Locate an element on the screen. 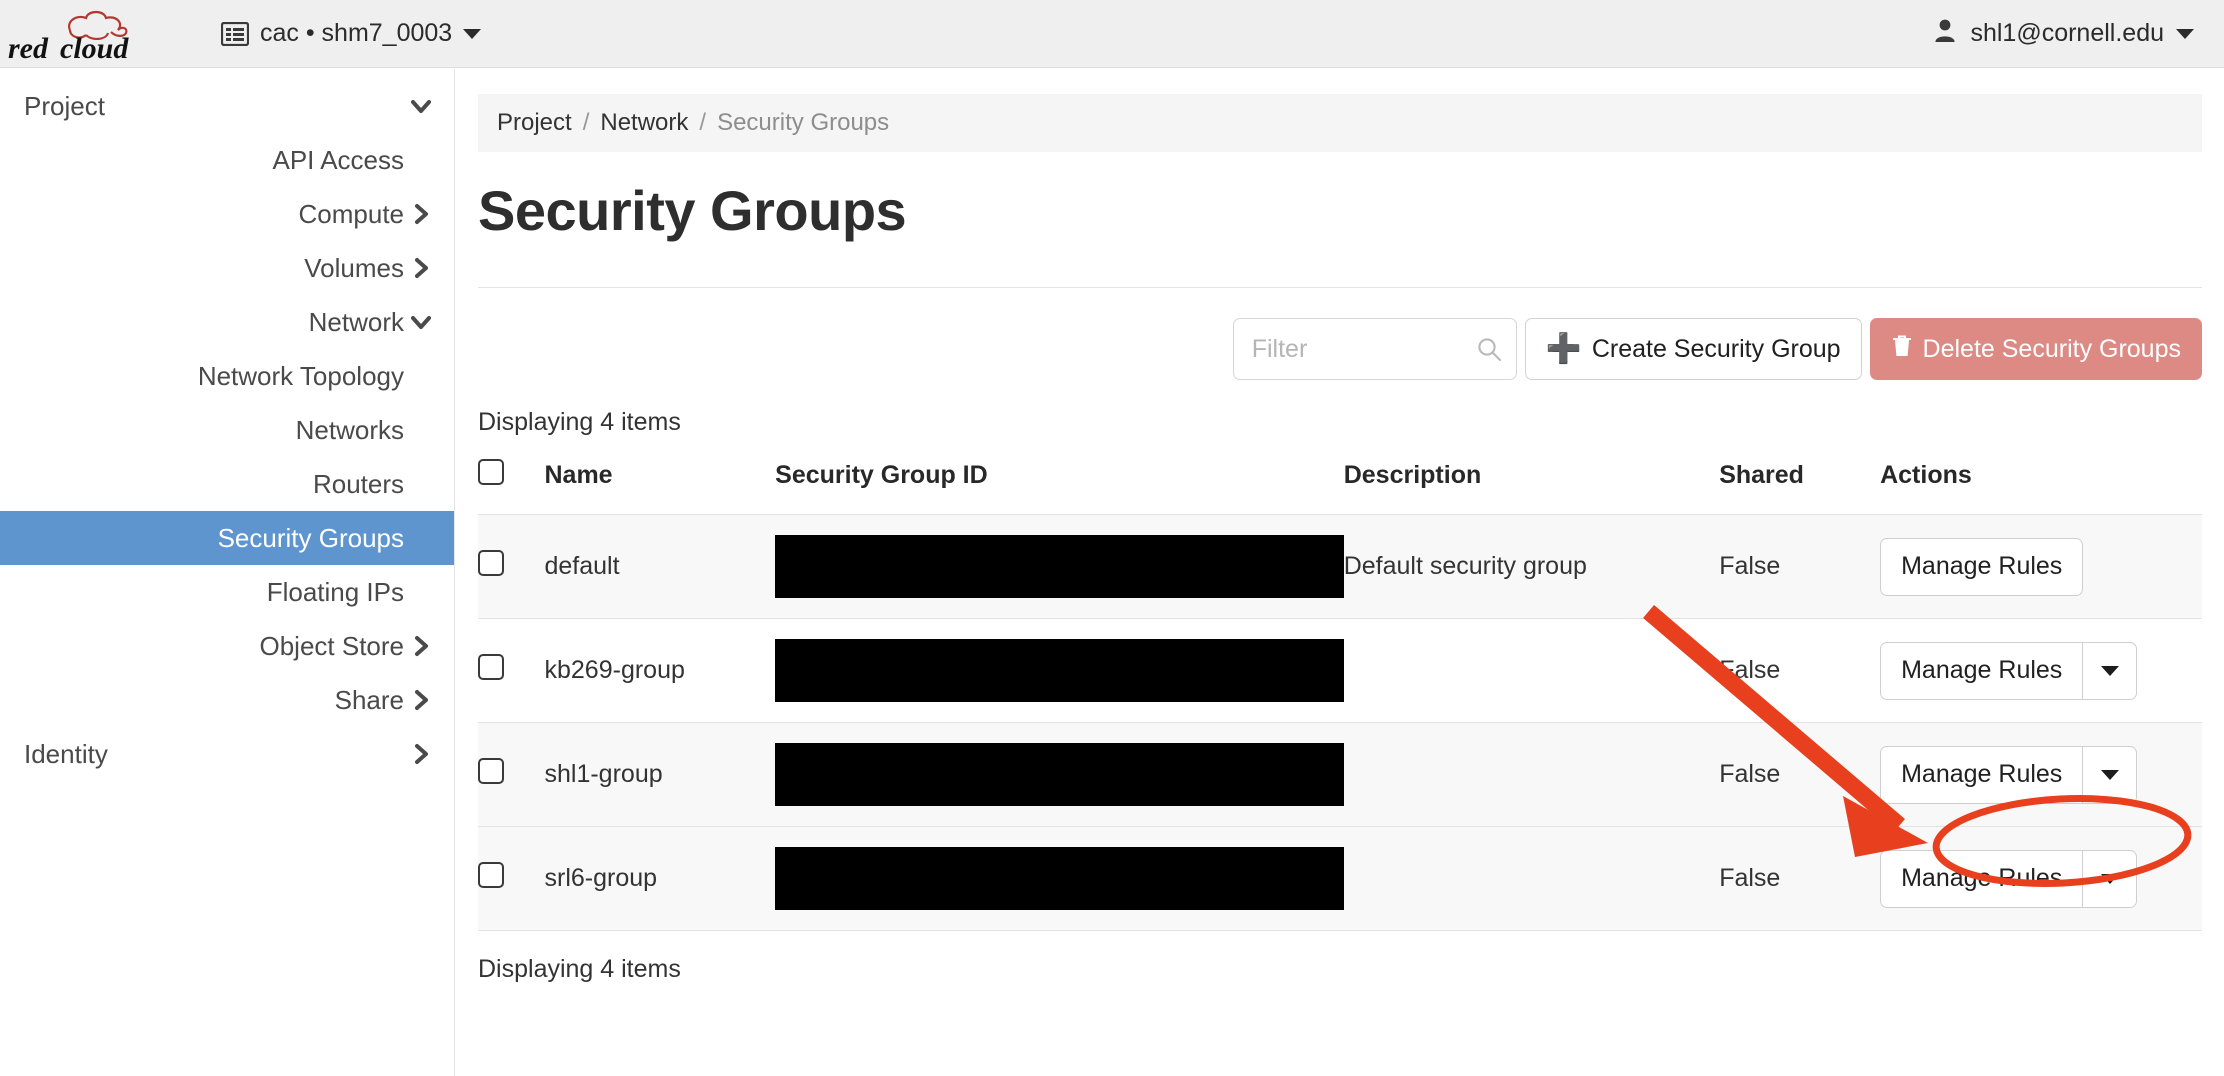 The height and width of the screenshot is (1076, 2224). table-row: kb269-group False Manage Rules is located at coordinates (1340, 670).